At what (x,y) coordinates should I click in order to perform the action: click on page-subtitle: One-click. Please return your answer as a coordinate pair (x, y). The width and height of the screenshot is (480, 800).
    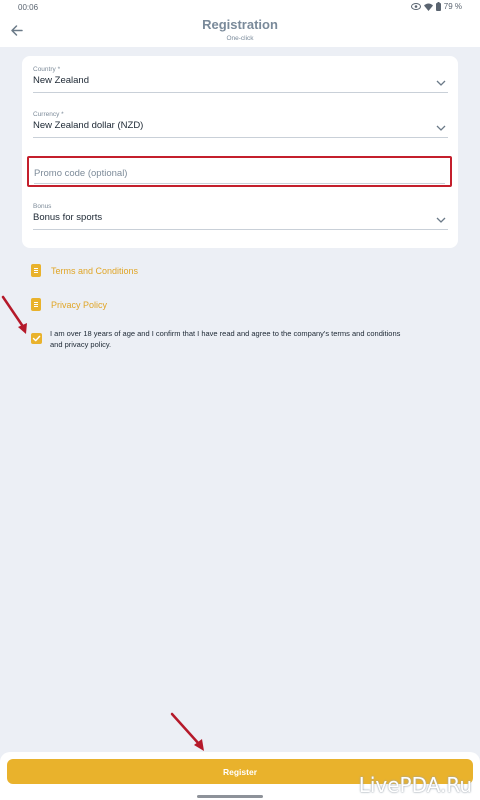
    Looking at the image, I should click on (240, 38).